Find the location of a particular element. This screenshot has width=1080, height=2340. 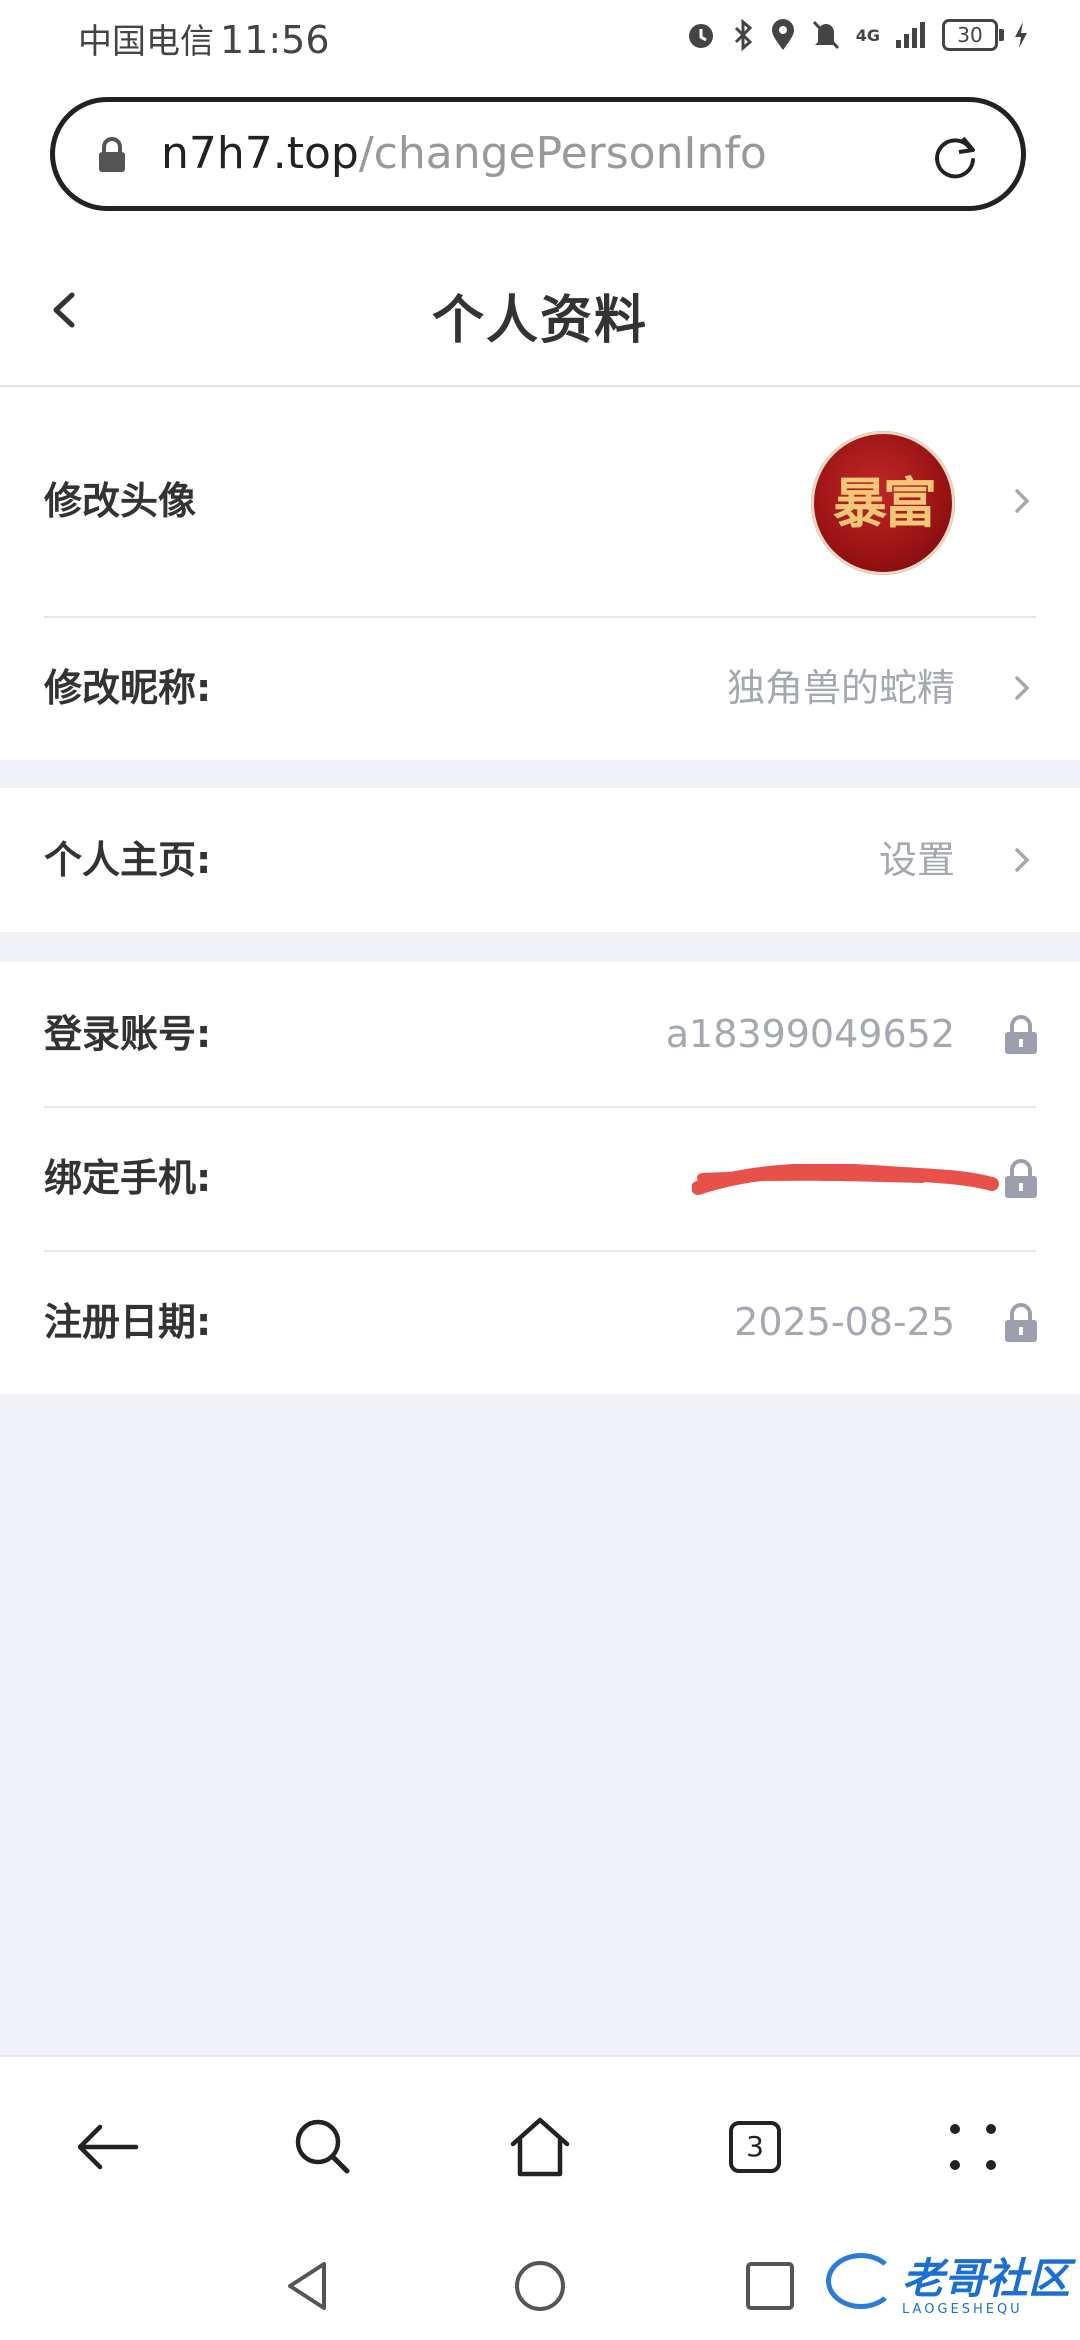

account-value: a18399049652 is located at coordinates (810, 1034).